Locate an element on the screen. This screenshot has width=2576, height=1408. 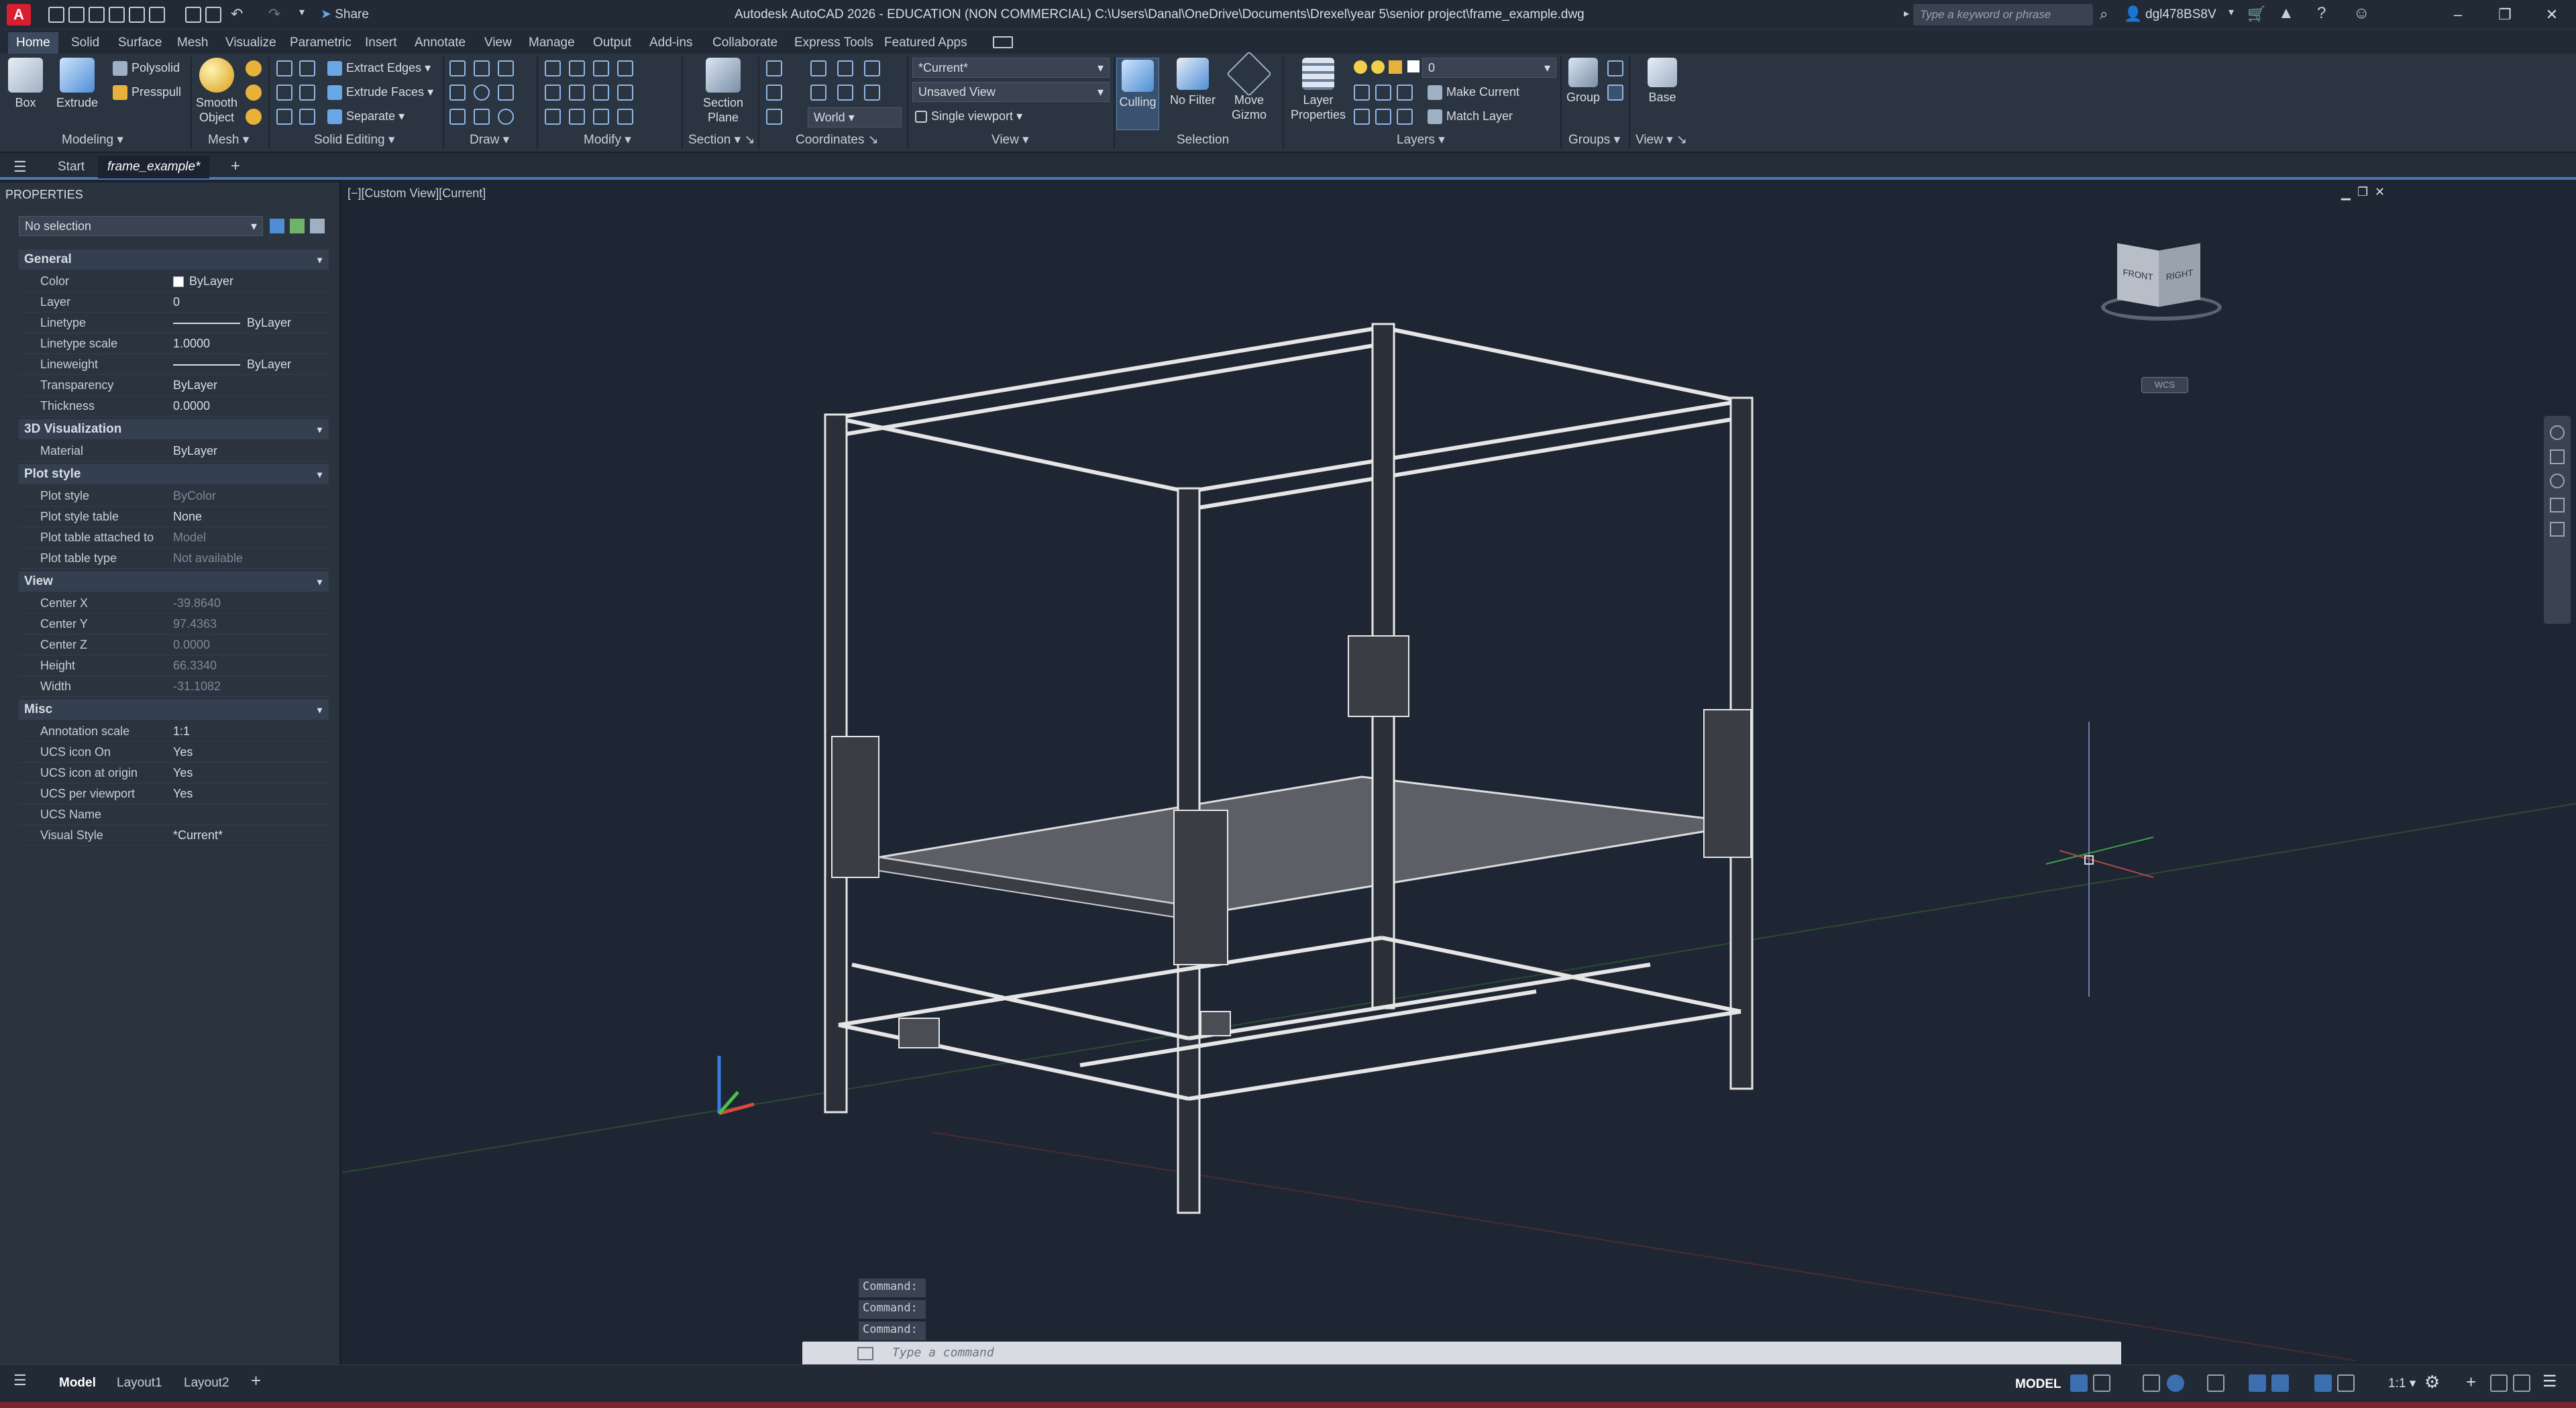
panel-title-coordinates: Coordinates ↘ is located at coordinates (837, 140).